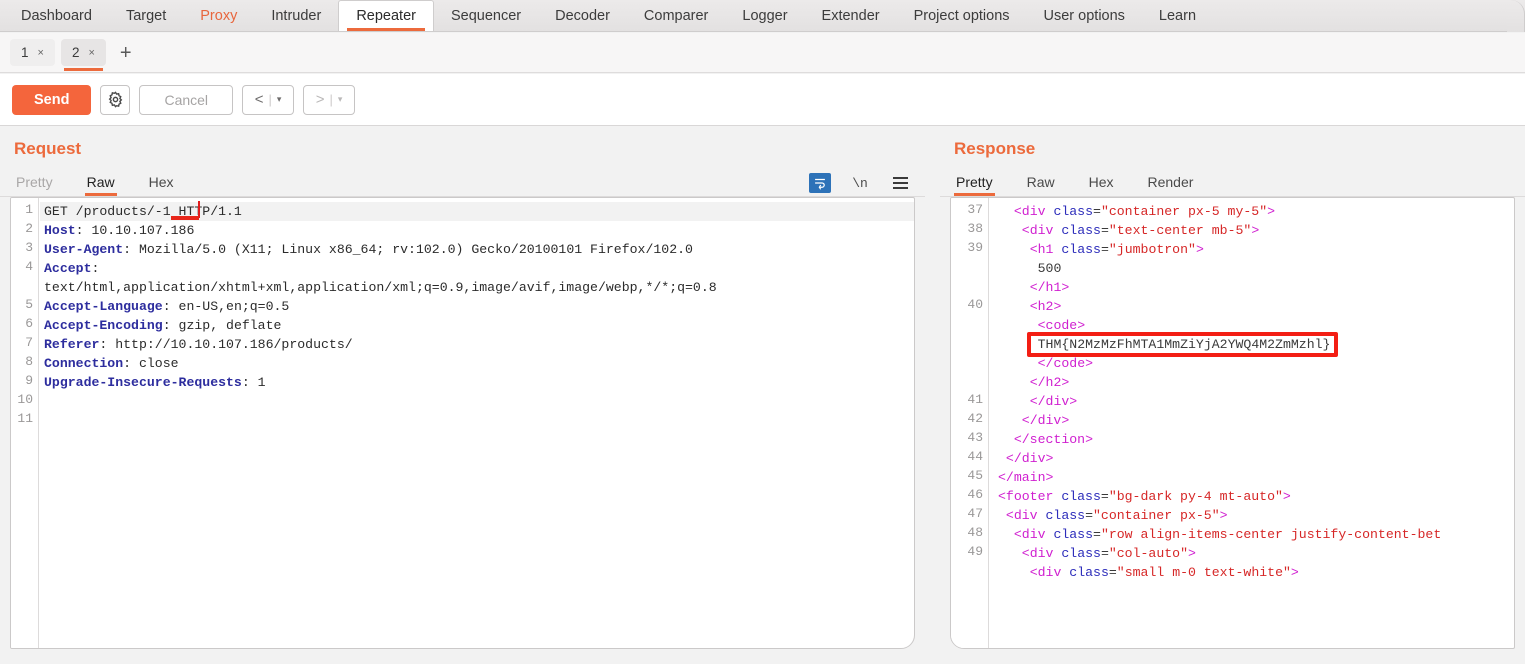 The height and width of the screenshot is (664, 1525). Describe the element at coordinates (1032, 382) in the screenshot. I see `code-line: </h2>` at that location.